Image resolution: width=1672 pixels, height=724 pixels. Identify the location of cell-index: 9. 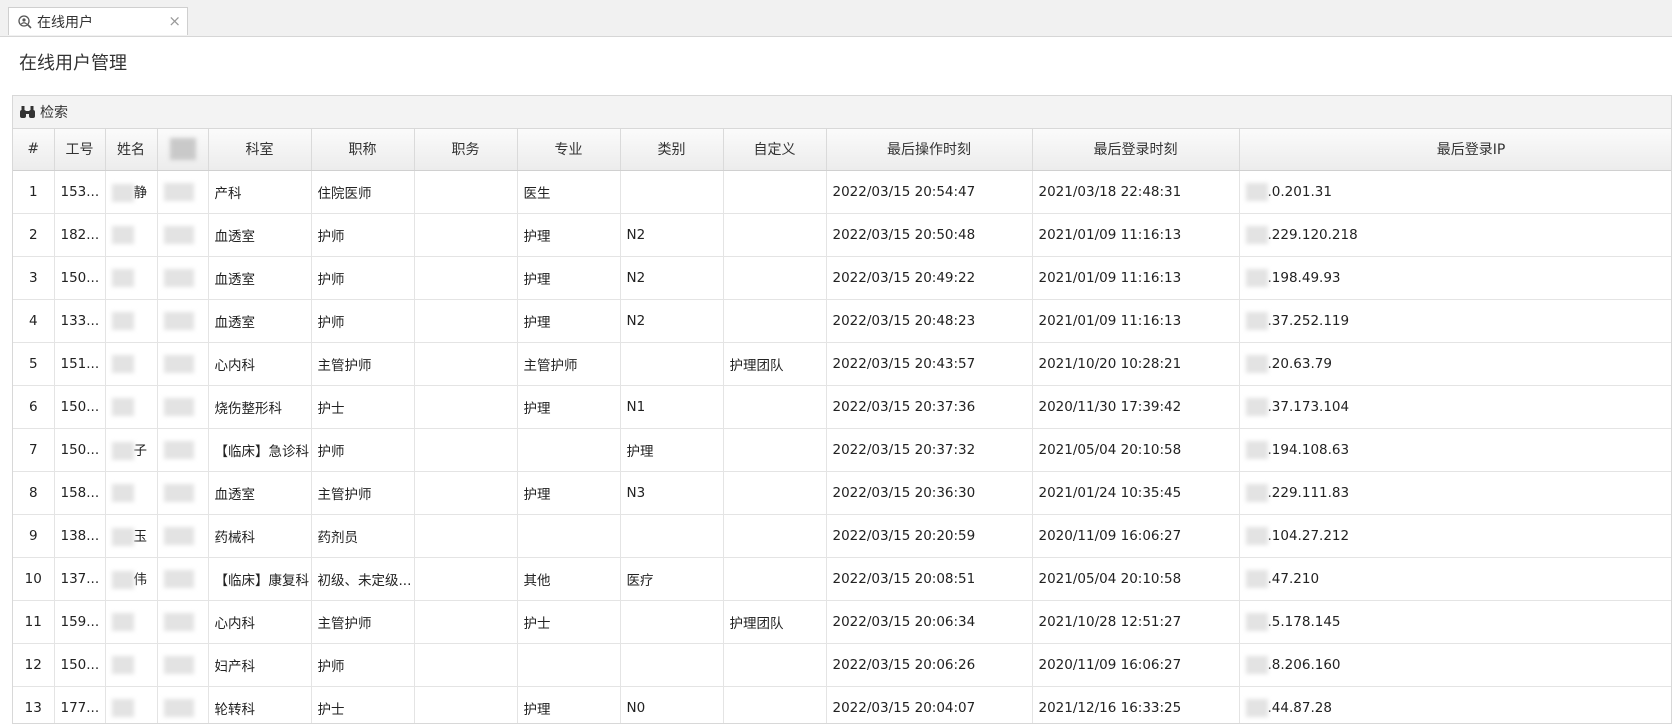
(34, 536).